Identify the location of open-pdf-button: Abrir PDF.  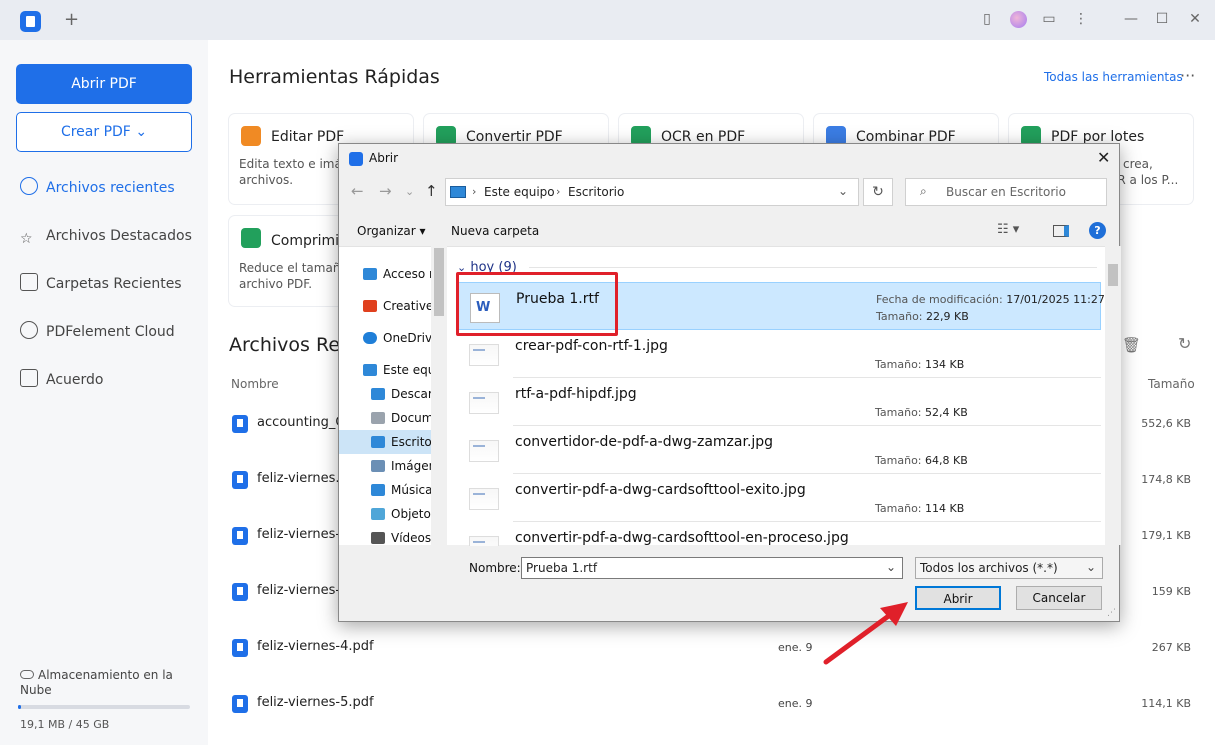
(104, 84).